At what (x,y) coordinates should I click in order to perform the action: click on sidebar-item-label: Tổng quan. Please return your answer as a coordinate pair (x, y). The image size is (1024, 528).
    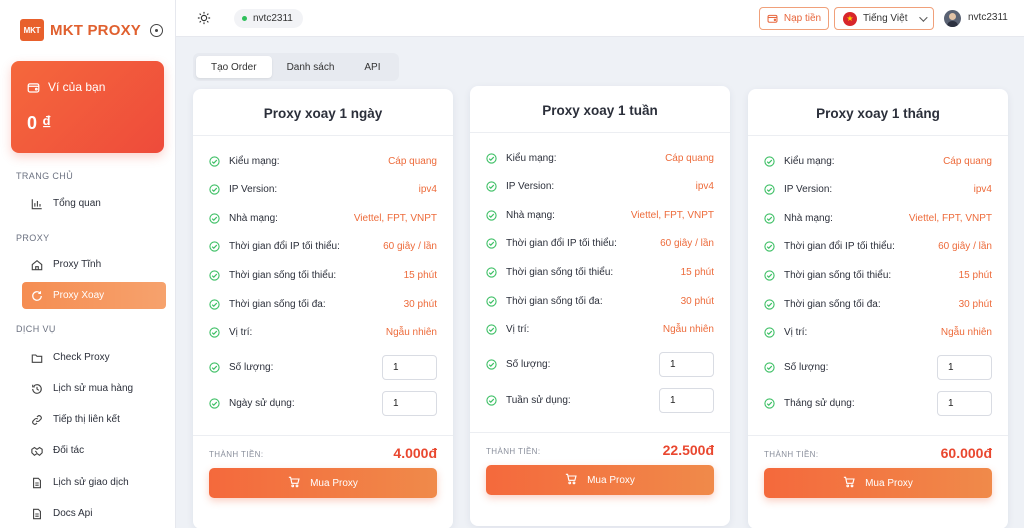
    Looking at the image, I should click on (77, 203).